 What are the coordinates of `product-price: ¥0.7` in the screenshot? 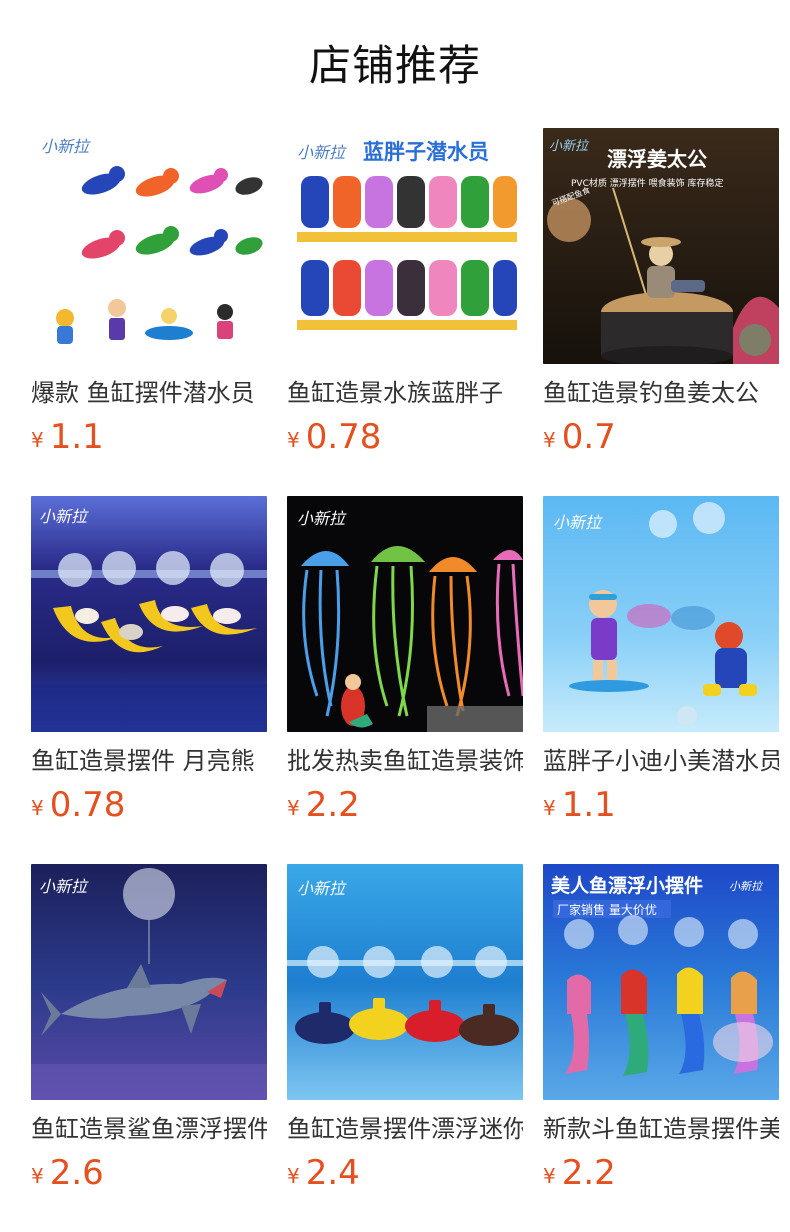 It's located at (579, 437).